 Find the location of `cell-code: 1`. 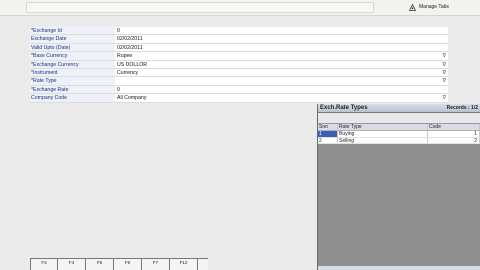

cell-code: 1 is located at coordinates (454, 133).